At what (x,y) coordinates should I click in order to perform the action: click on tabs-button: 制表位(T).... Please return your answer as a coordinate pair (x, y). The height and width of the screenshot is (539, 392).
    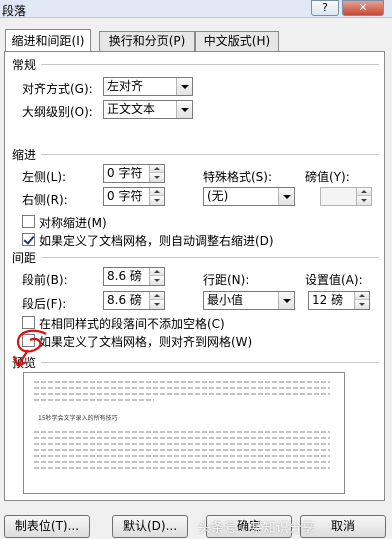
    Looking at the image, I should click on (47, 526).